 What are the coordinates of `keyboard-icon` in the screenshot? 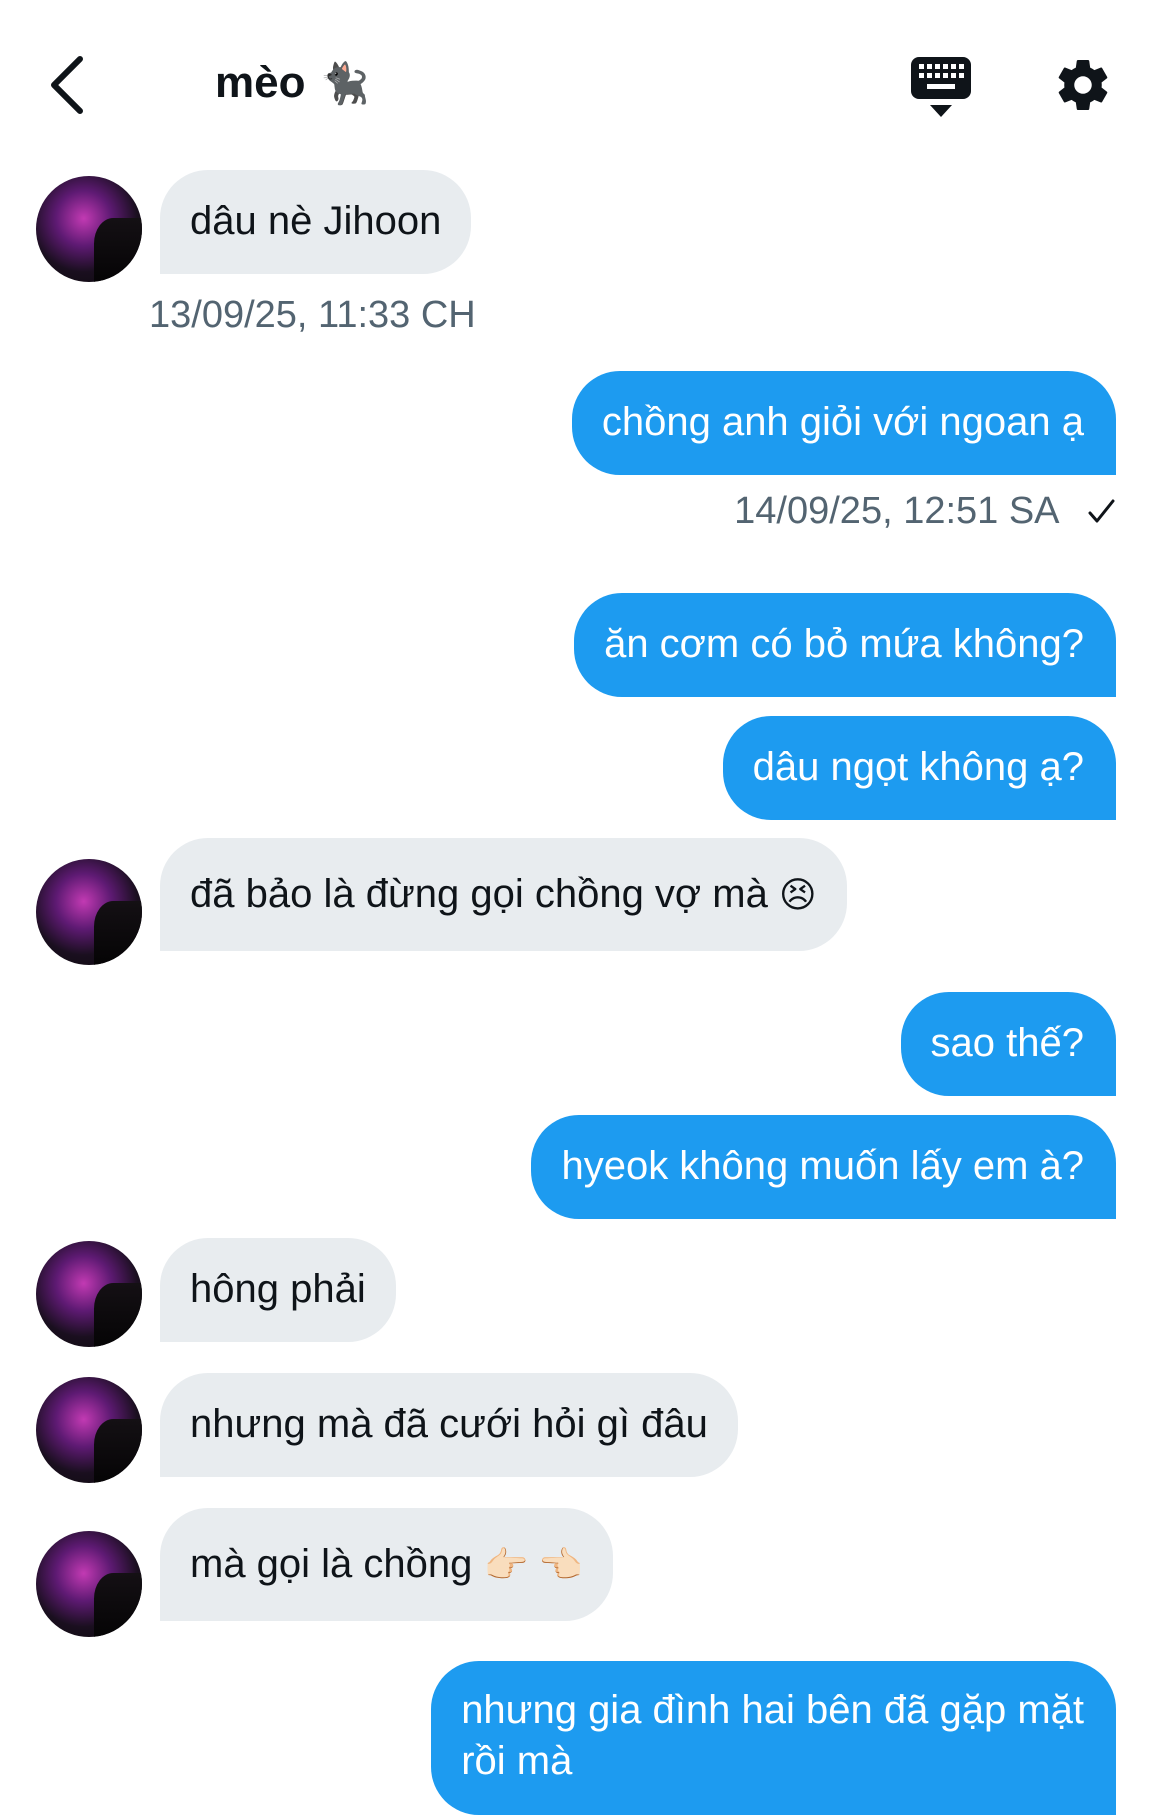 It's located at (941, 87).